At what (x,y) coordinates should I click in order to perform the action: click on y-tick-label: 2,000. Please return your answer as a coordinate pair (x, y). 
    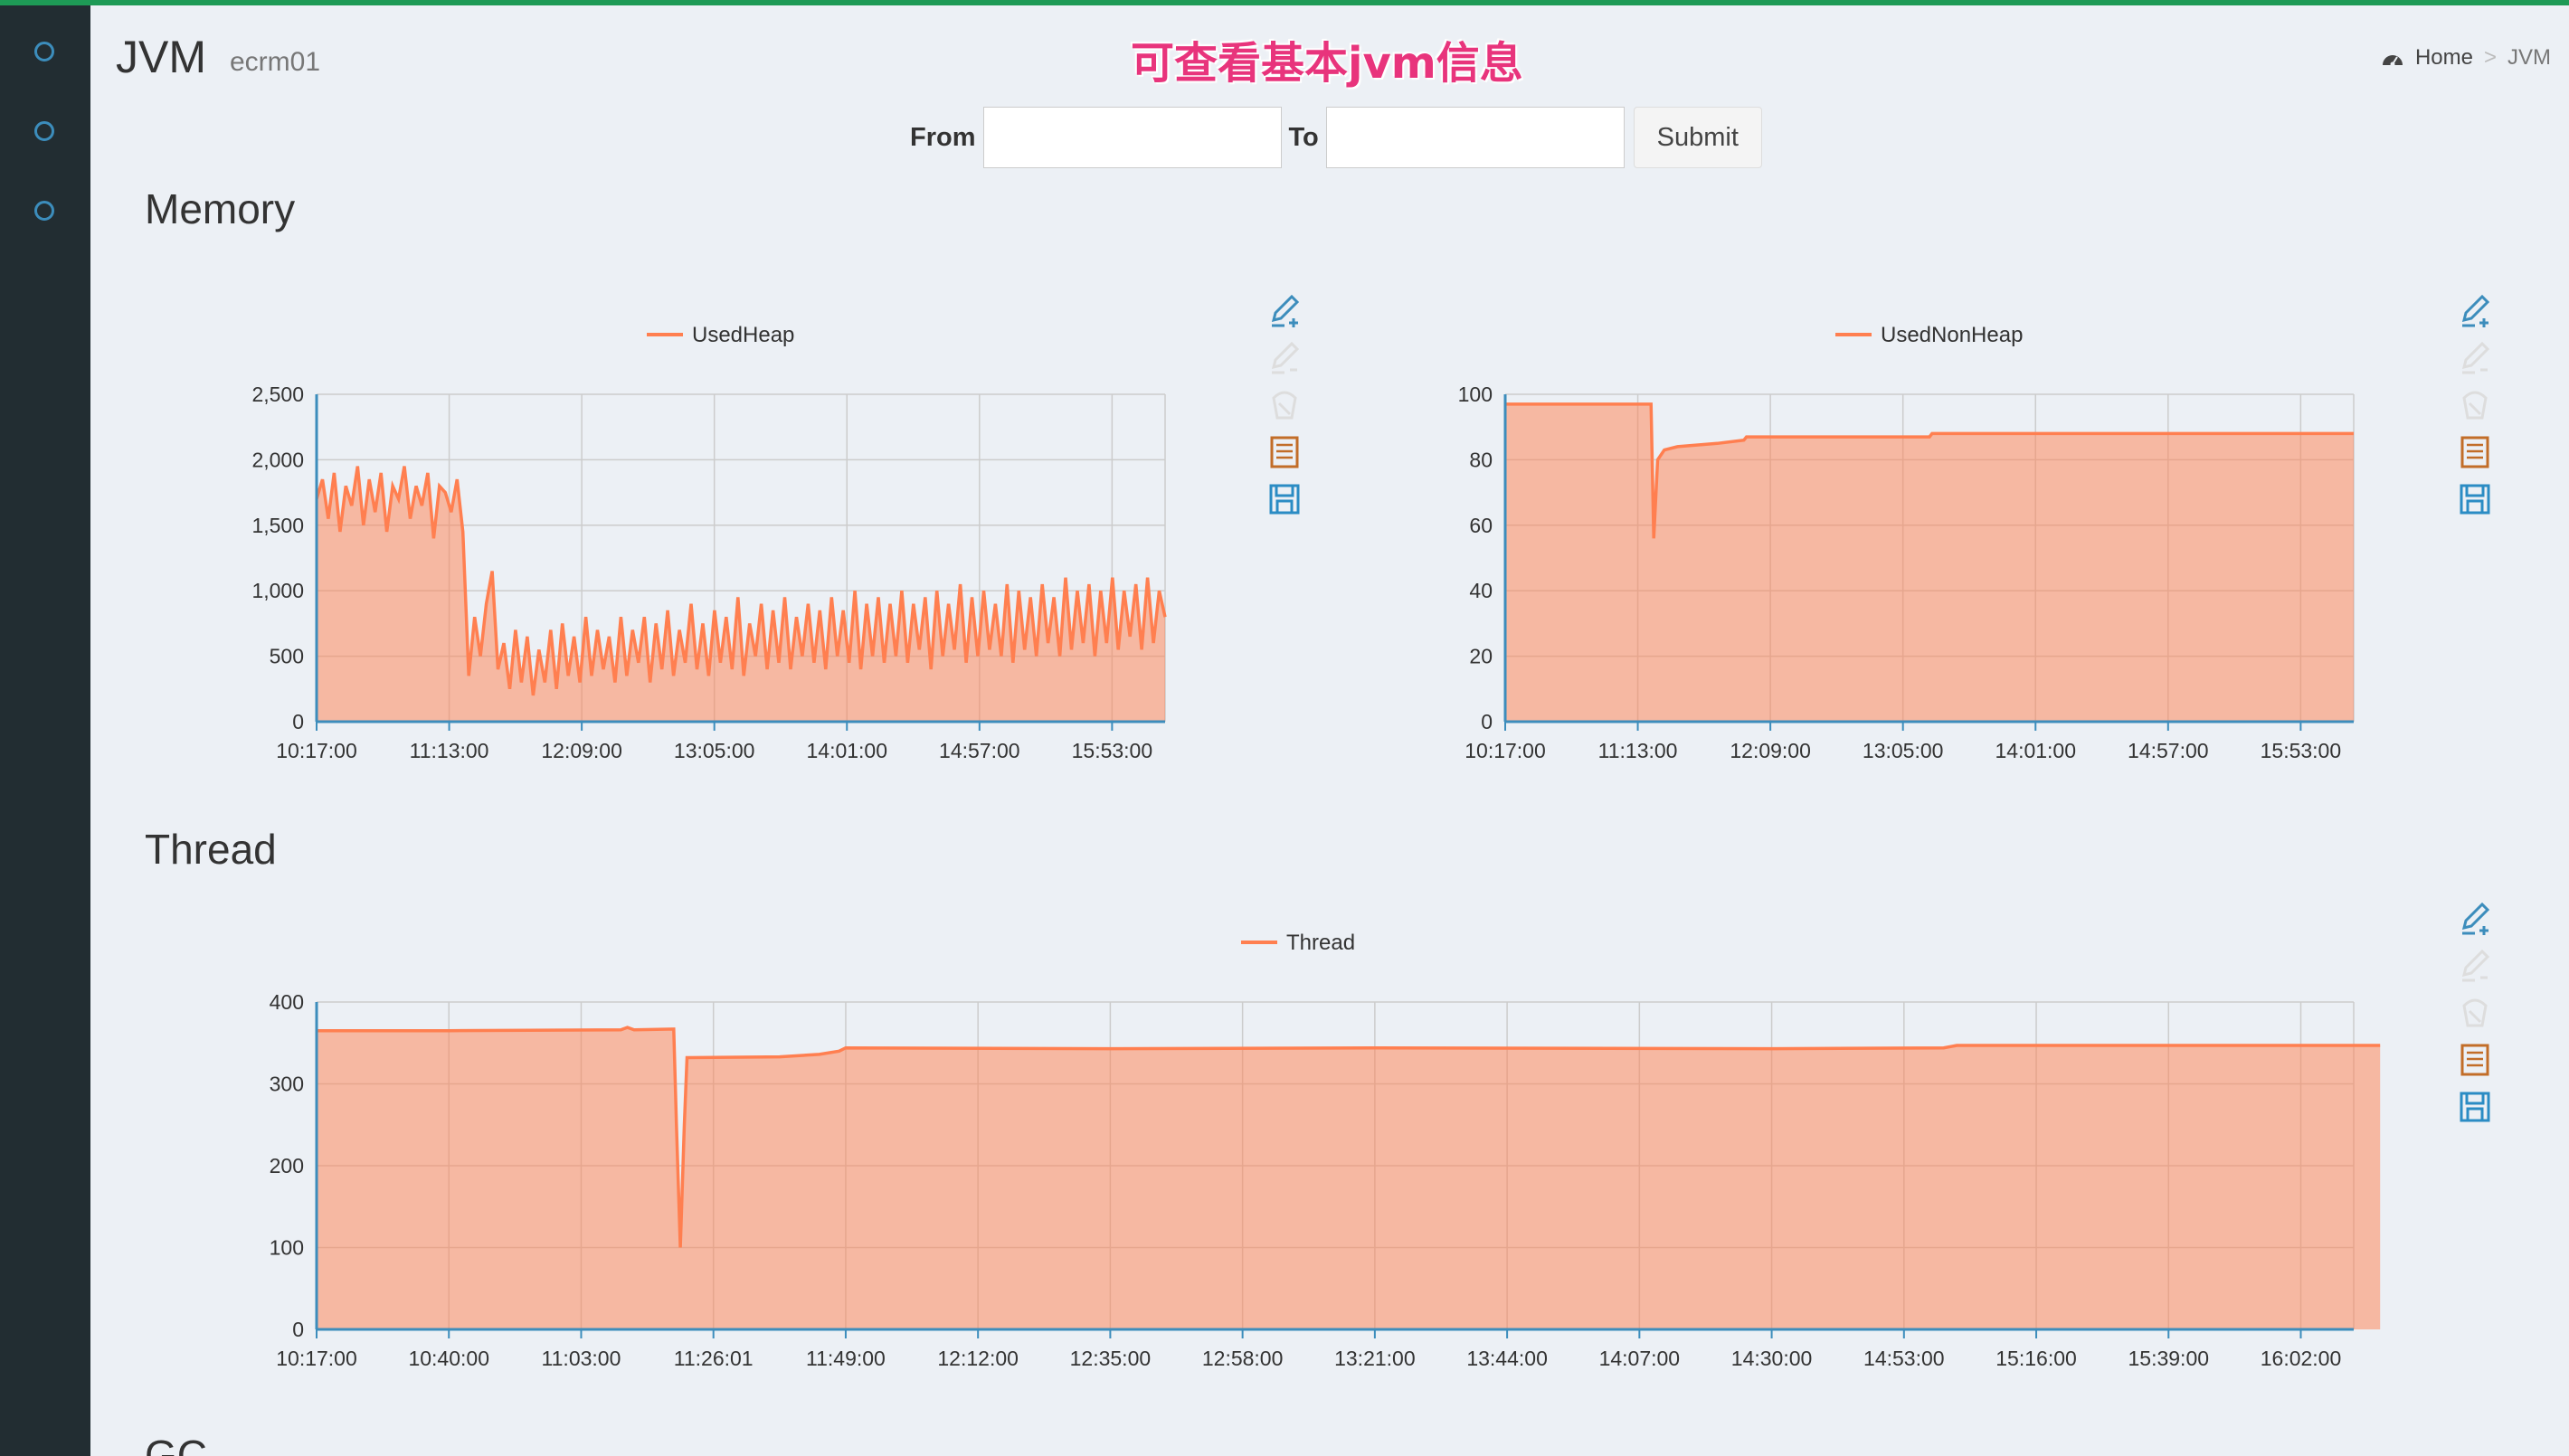
    Looking at the image, I should click on (277, 459).